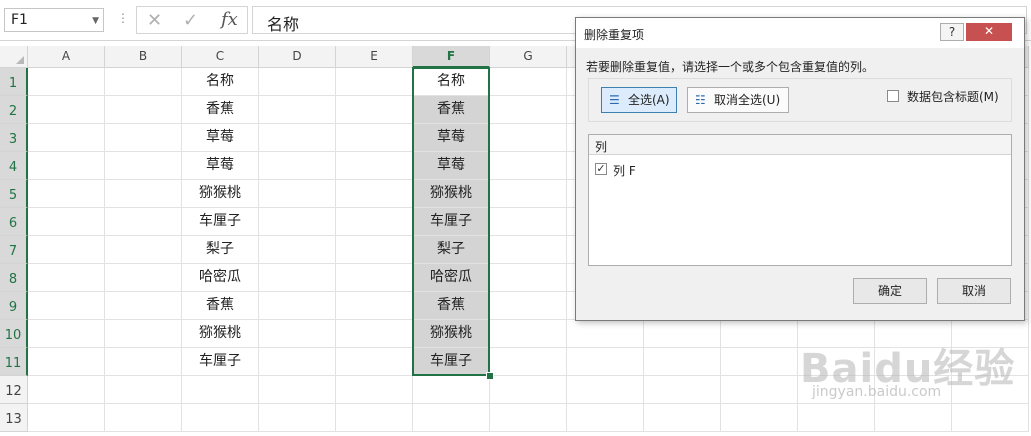 This screenshot has width=1031, height=436. What do you see at coordinates (952, 32) in the screenshot?
I see `help-button: ?` at bounding box center [952, 32].